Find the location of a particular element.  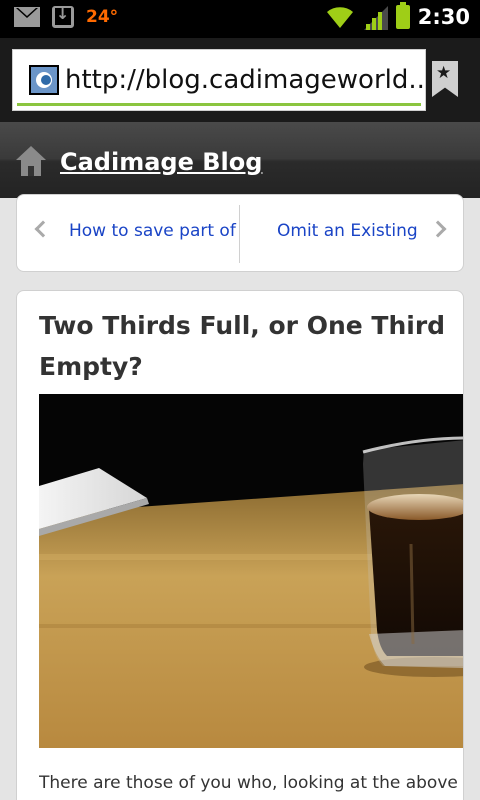

next-post-link: Omit an Existing is located at coordinates (353, 233).